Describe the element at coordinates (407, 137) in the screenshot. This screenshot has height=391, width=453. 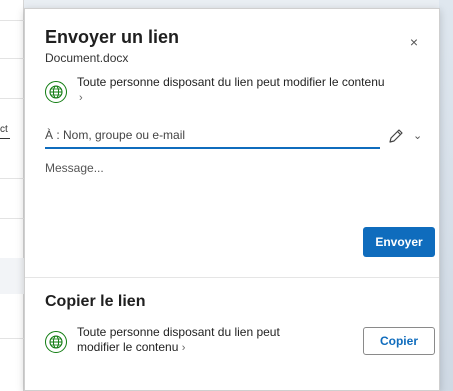
I see `edit-permission-button: ⌄` at that location.